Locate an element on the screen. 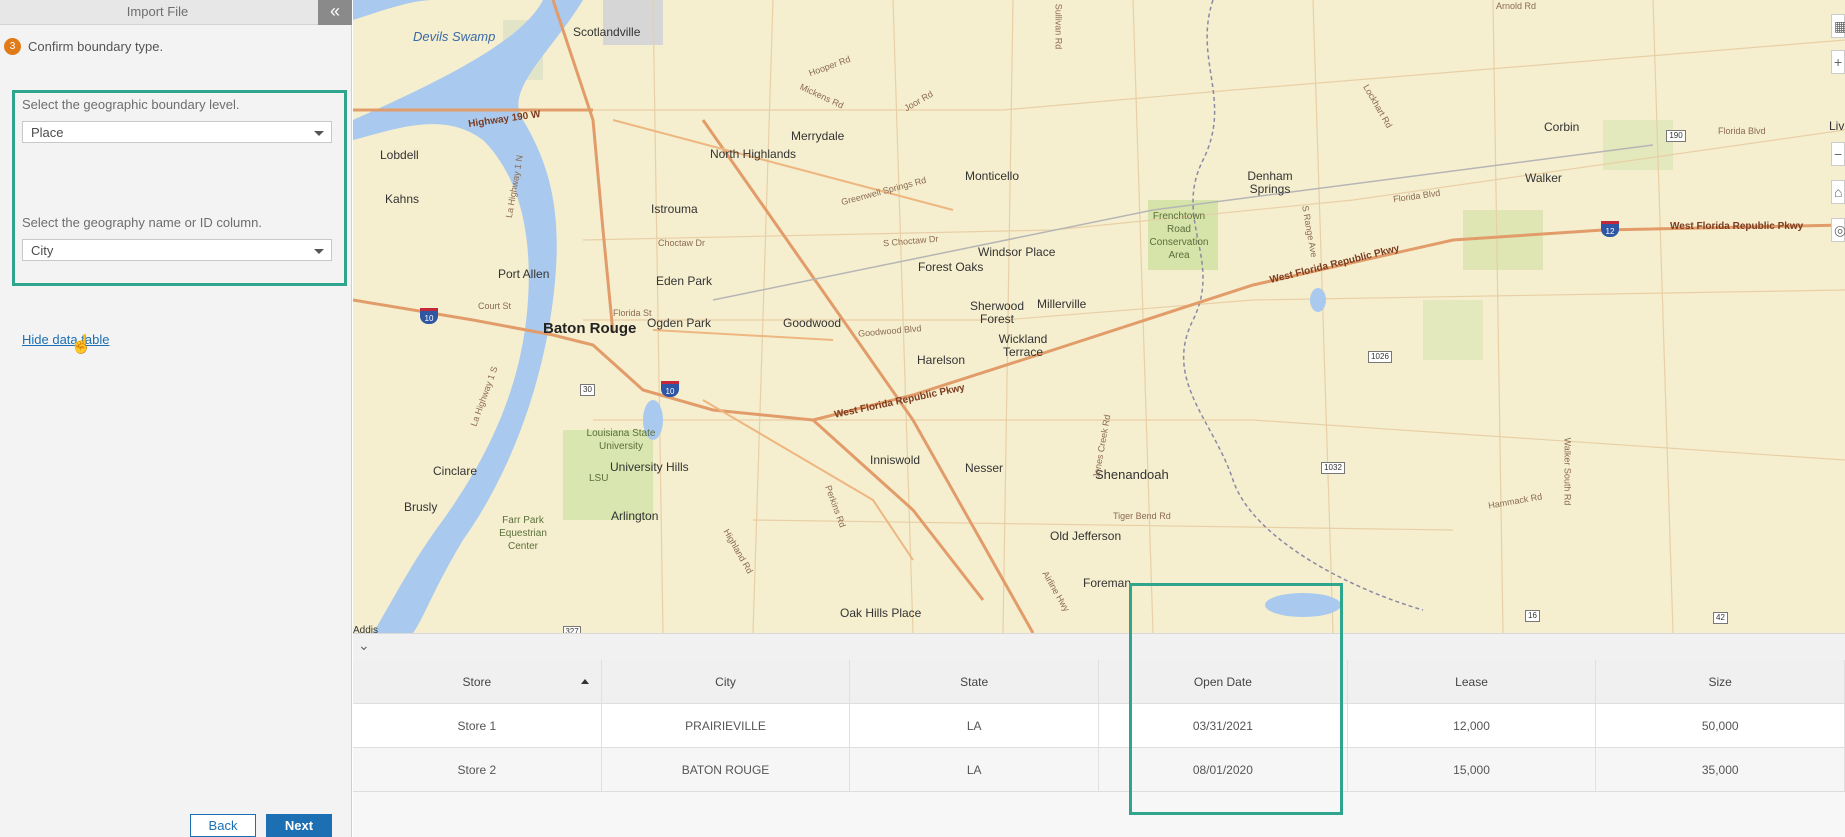 The width and height of the screenshot is (1845, 837). map-label-road: Choctaw Dr is located at coordinates (682, 243).